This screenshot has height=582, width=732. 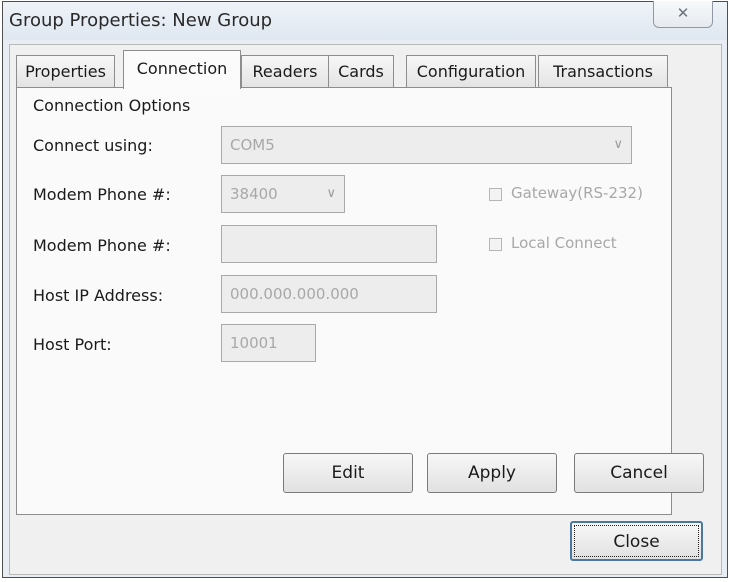 I want to click on modem-speed-label: Modem Phone #:, so click(x=102, y=194).